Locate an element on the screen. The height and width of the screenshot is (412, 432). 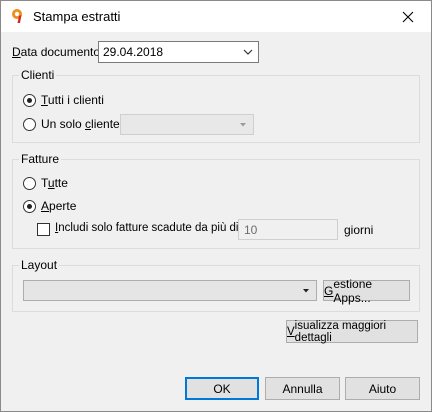
open-invoices-mnemonic: A is located at coordinates (45, 206).